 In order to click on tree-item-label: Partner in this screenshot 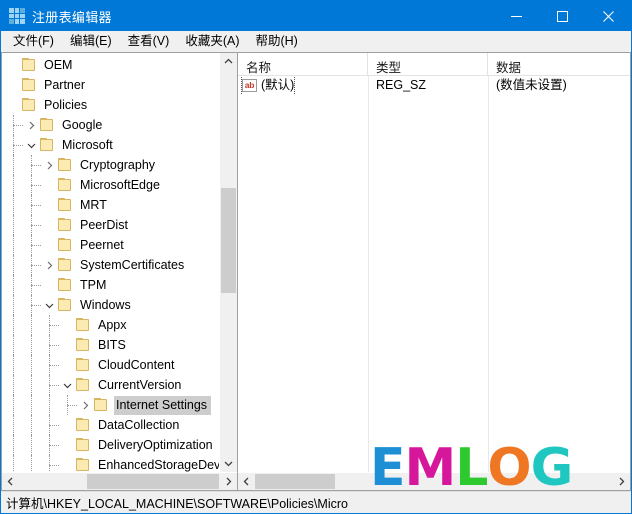, I will do `click(64, 84)`.